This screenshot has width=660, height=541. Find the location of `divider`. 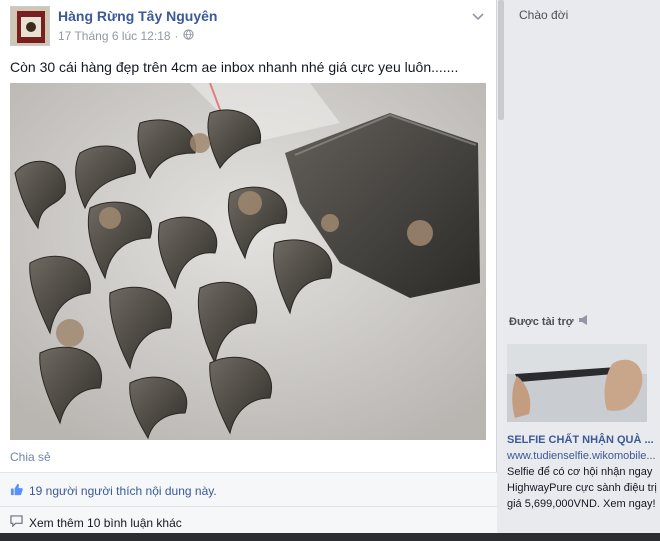

divider is located at coordinates (248, 506).